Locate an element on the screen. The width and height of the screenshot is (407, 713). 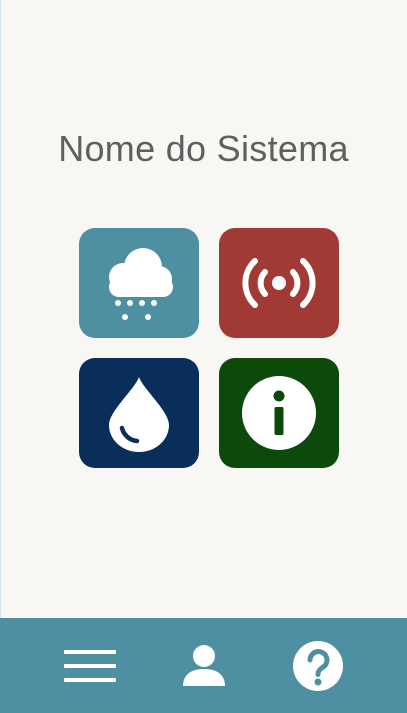
info-circle-icon is located at coordinates (279, 413).